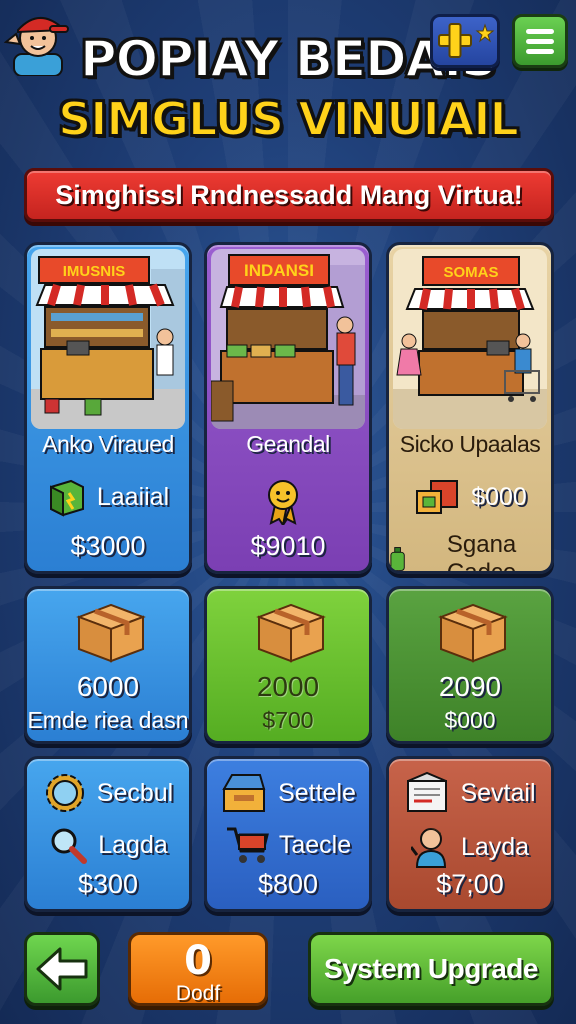 This screenshot has width=576, height=1024. I want to click on store-stat-row, so click(288, 501).